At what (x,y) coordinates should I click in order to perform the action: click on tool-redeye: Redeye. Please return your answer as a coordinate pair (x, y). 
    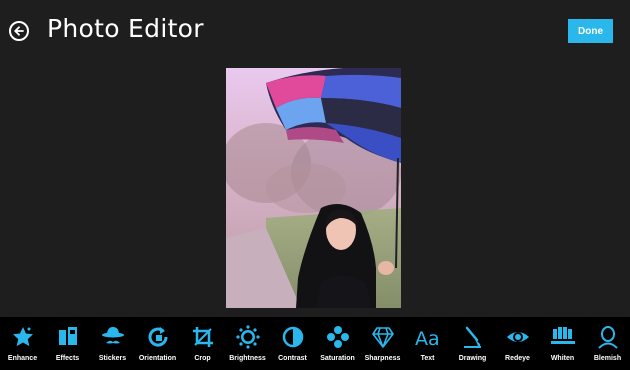
    Looking at the image, I should click on (517, 343).